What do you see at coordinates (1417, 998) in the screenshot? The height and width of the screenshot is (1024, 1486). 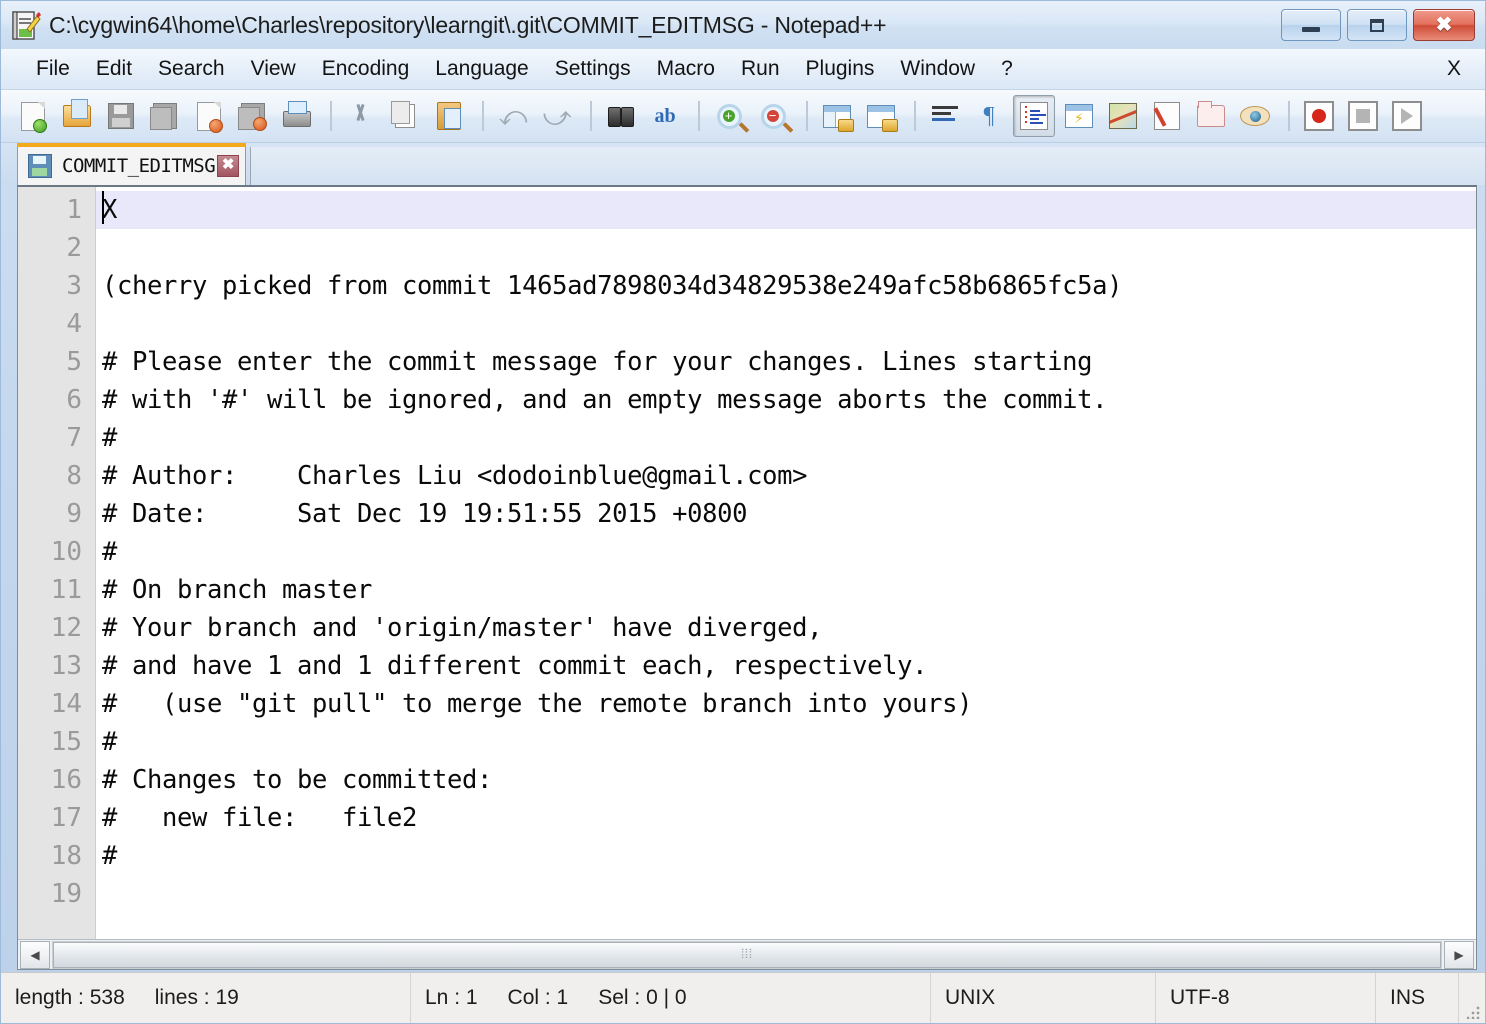 I see `status-insert-mode: INS` at bounding box center [1417, 998].